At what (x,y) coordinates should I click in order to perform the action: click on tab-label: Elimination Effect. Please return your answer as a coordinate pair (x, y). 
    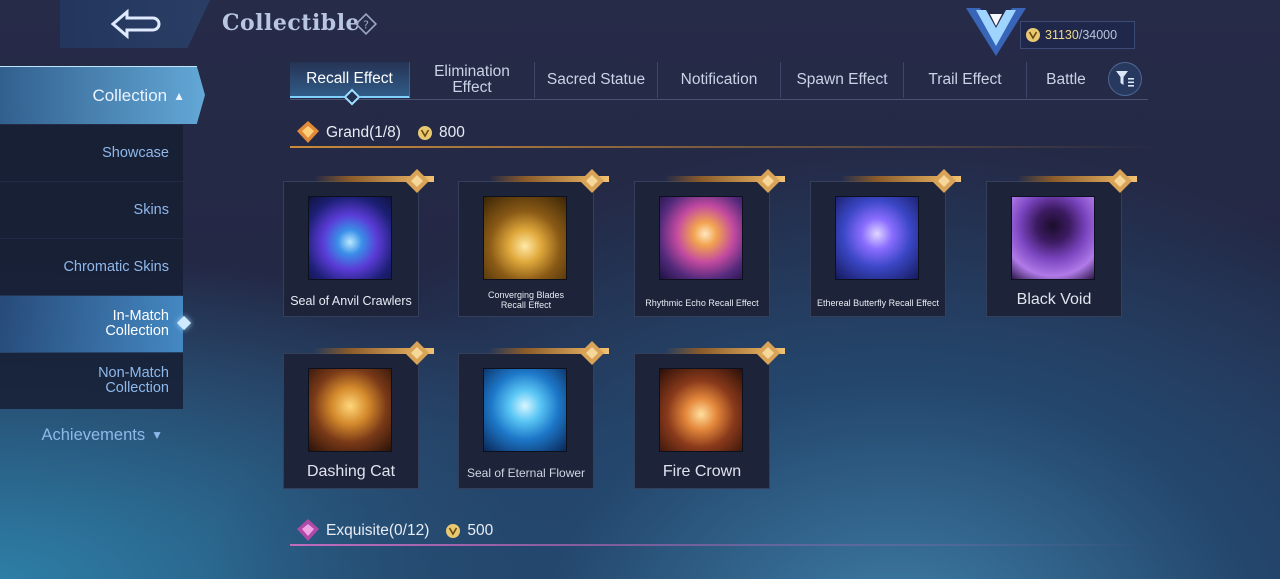
    Looking at the image, I should click on (472, 79).